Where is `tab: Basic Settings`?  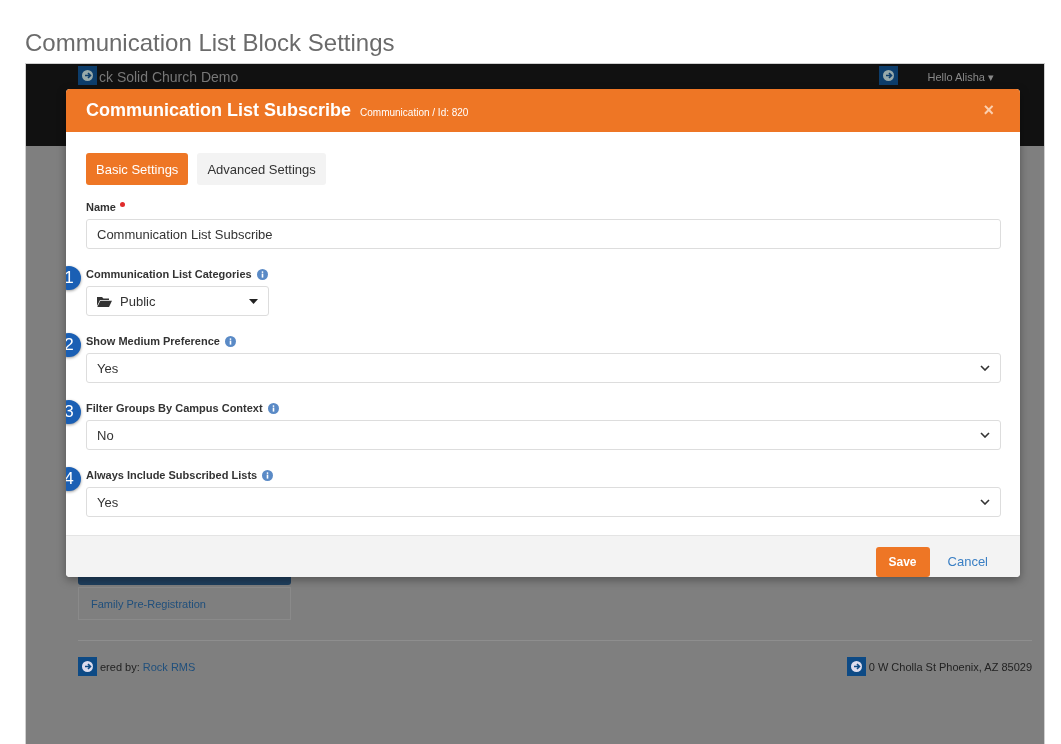 tab: Basic Settings is located at coordinates (137, 169).